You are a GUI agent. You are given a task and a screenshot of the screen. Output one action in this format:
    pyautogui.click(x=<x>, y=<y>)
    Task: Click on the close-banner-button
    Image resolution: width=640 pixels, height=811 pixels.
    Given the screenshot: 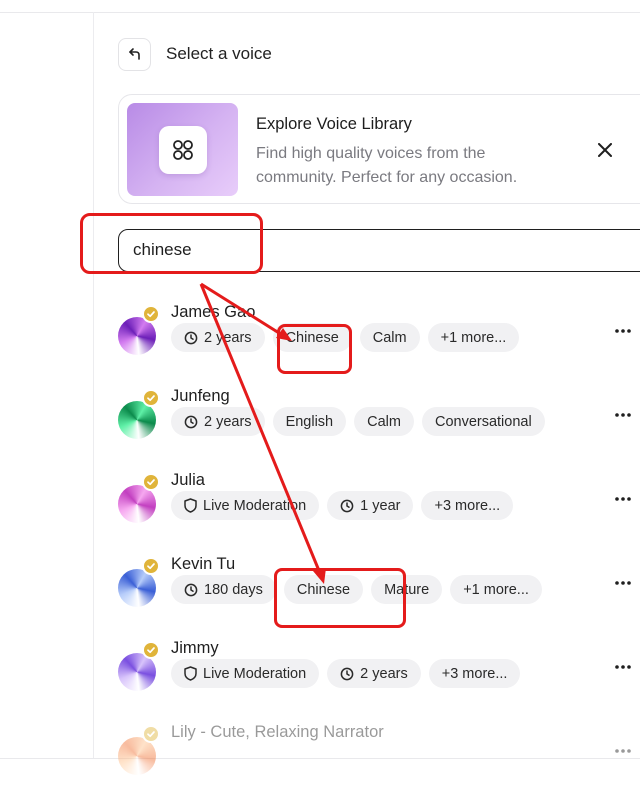 What is the action you would take?
    pyautogui.click(x=605, y=150)
    